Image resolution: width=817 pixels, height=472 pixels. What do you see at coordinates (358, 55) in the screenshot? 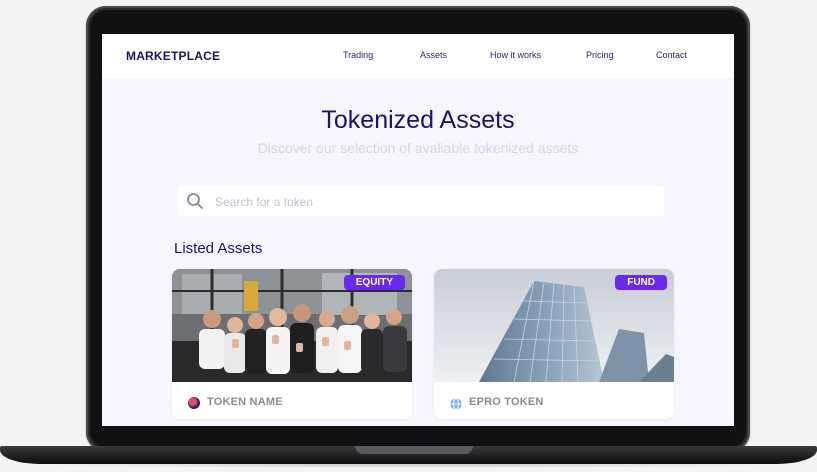
I see `nav-link-trading: Trading` at bounding box center [358, 55].